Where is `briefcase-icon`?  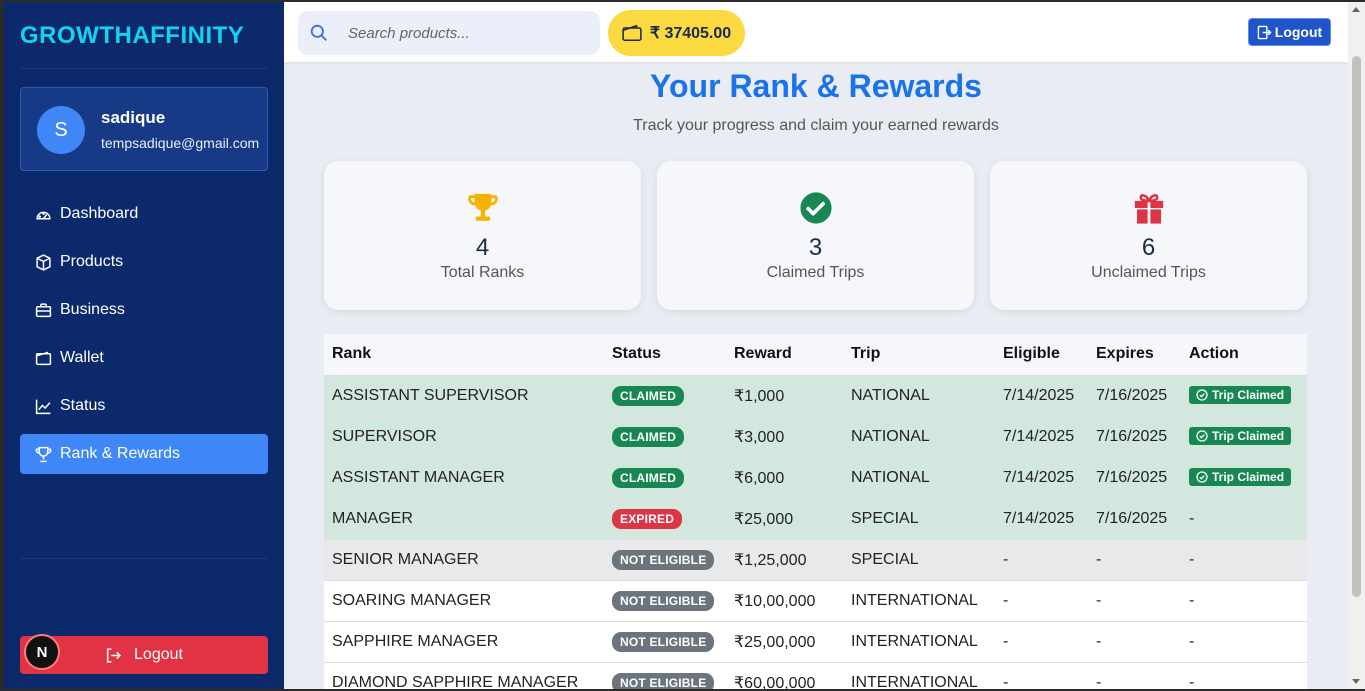 briefcase-icon is located at coordinates (43, 309).